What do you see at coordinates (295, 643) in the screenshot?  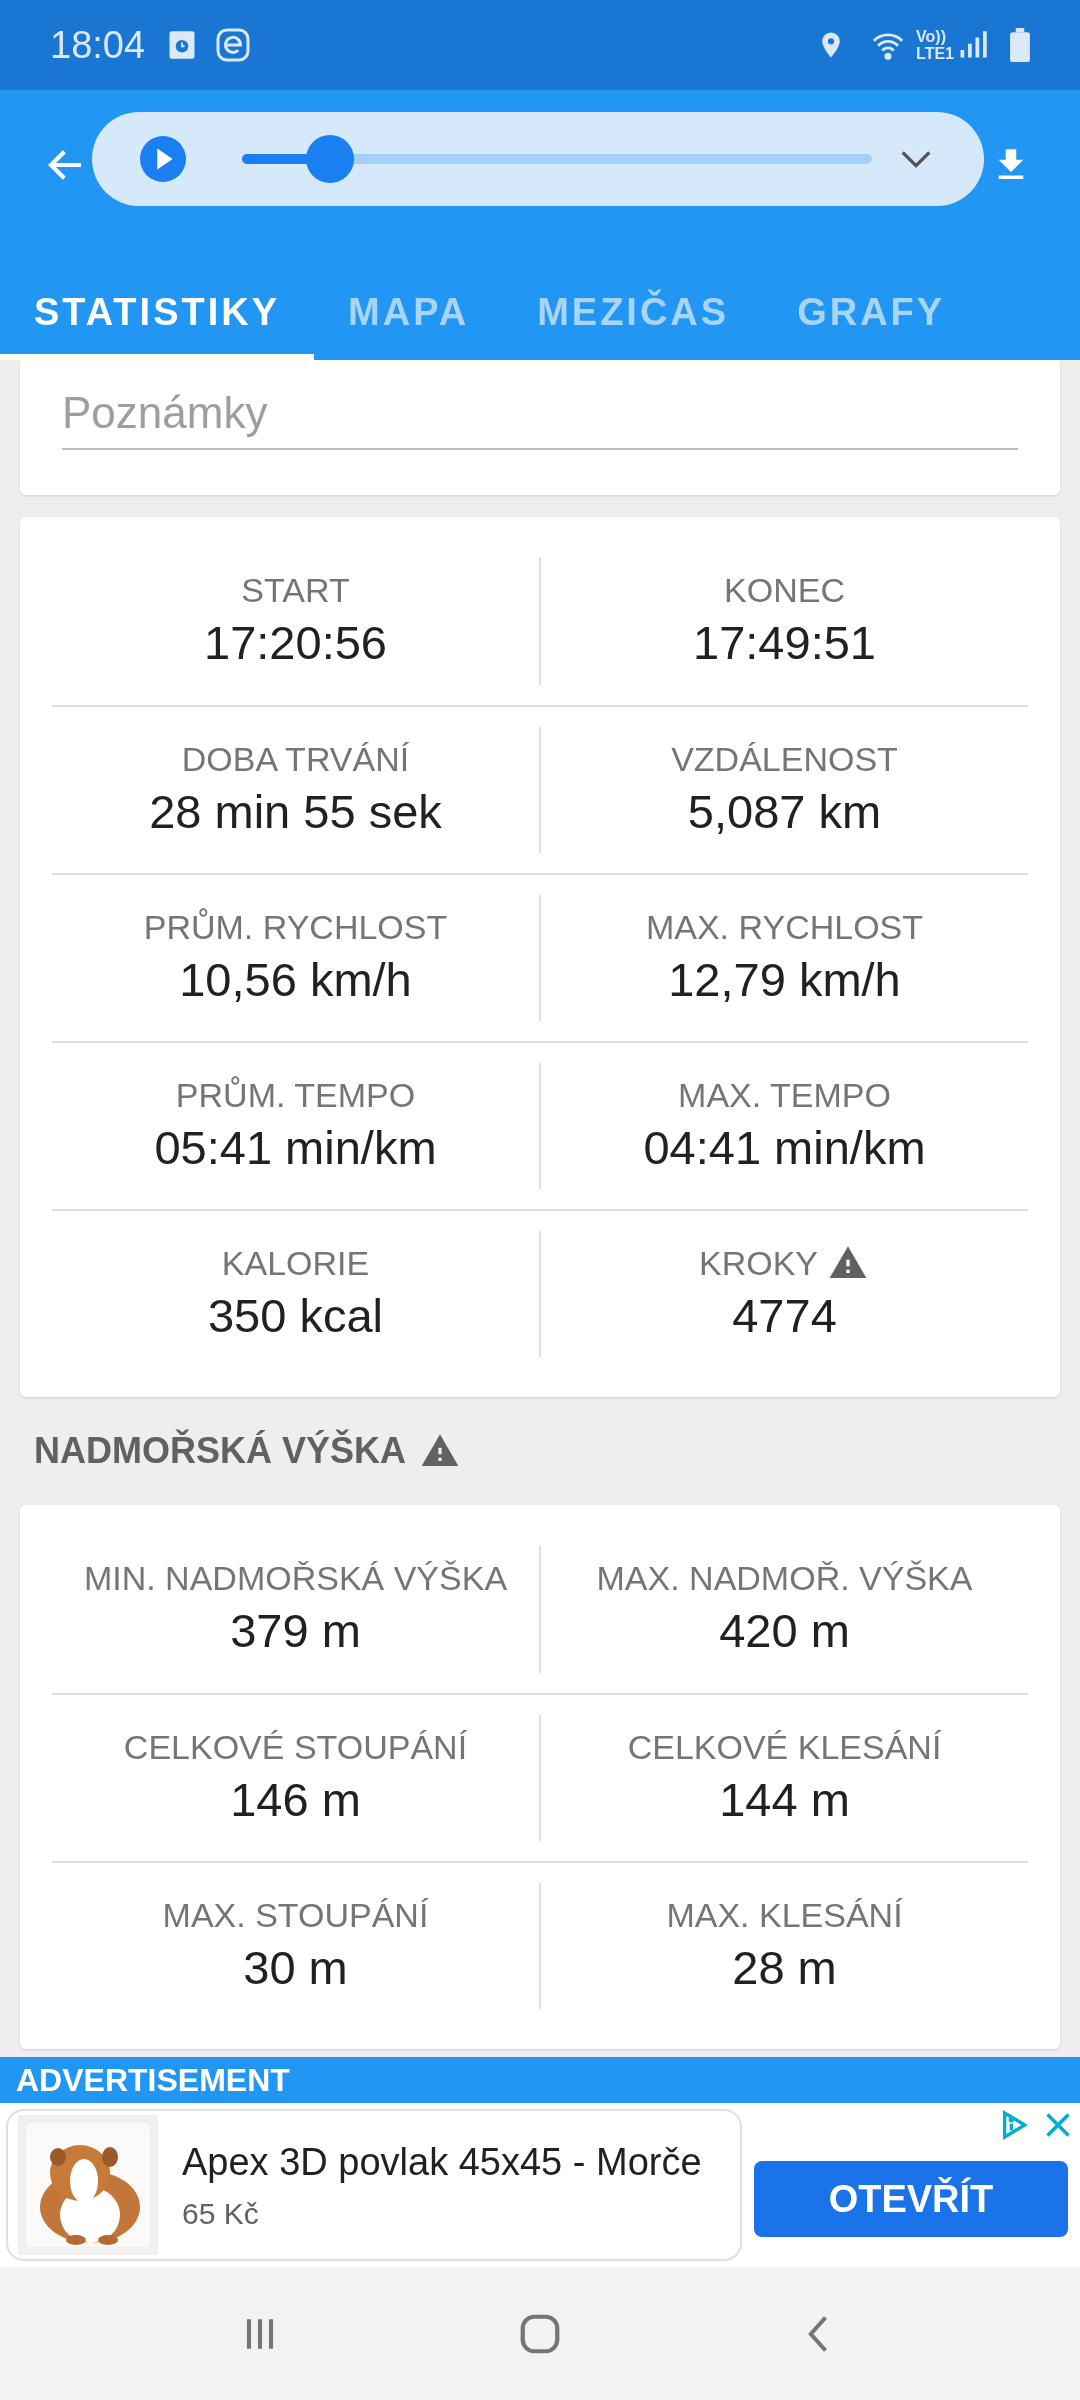 I see `stat-value: 17:20:56` at bounding box center [295, 643].